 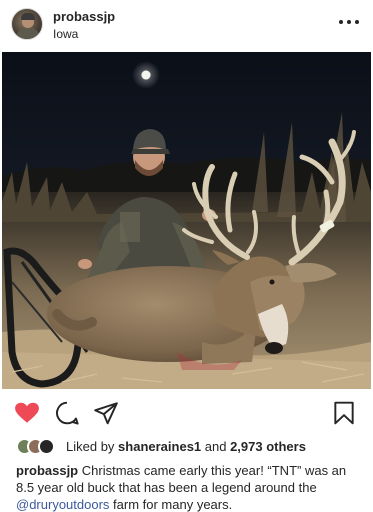 I want to click on liker-avatars, so click(x=40, y=447).